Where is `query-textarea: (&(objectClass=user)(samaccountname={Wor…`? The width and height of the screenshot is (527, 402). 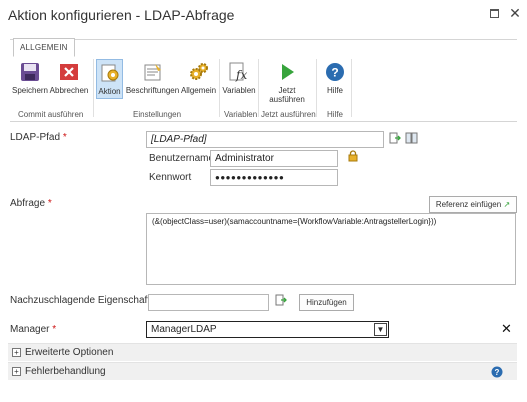
query-textarea: (&(objectClass=user)(samaccountname={Wor… is located at coordinates (331, 249).